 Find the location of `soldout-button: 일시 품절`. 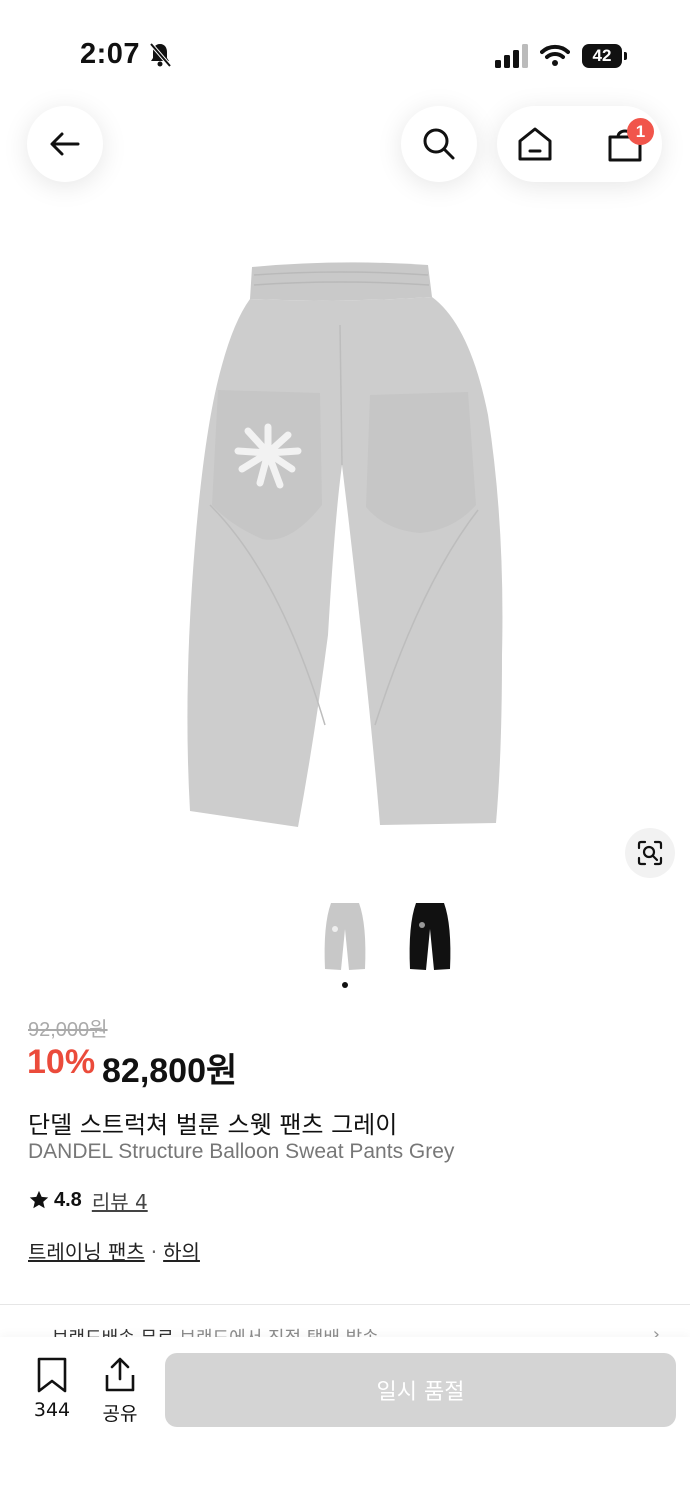

soldout-button: 일시 품절 is located at coordinates (420, 1390).